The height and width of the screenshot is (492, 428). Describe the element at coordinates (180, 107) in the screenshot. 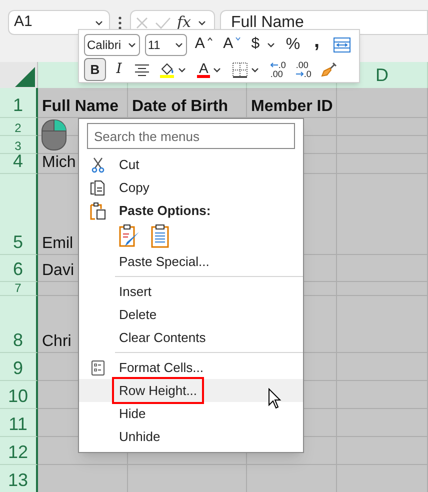

I see `cell-text: Date of Birth` at that location.